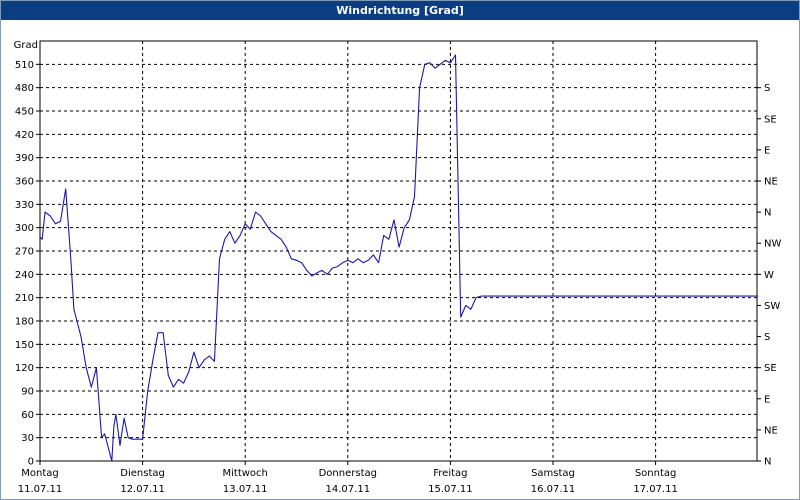 Image resolution: width=800 pixels, height=500 pixels. What do you see at coordinates (24, 182) in the screenshot?
I see `y-tick-label: 360` at bounding box center [24, 182].